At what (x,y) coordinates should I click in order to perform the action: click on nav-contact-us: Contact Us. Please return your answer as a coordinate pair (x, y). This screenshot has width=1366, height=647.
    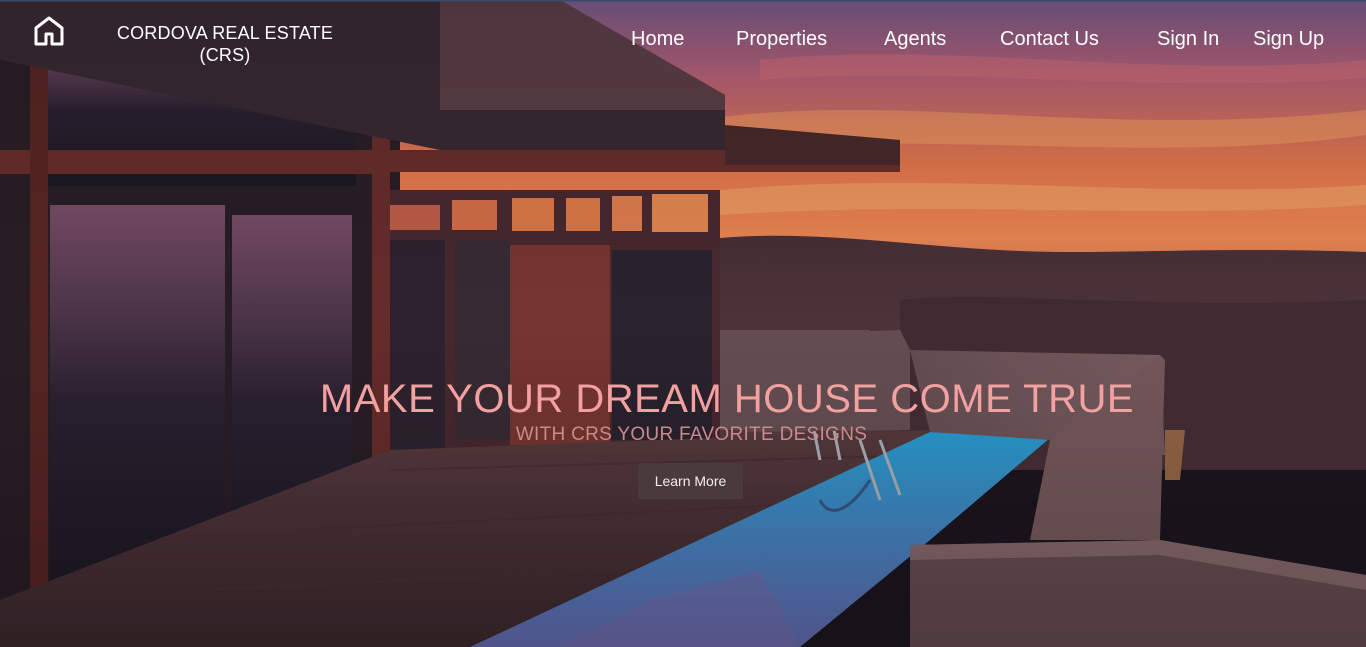
    Looking at the image, I should click on (1049, 39).